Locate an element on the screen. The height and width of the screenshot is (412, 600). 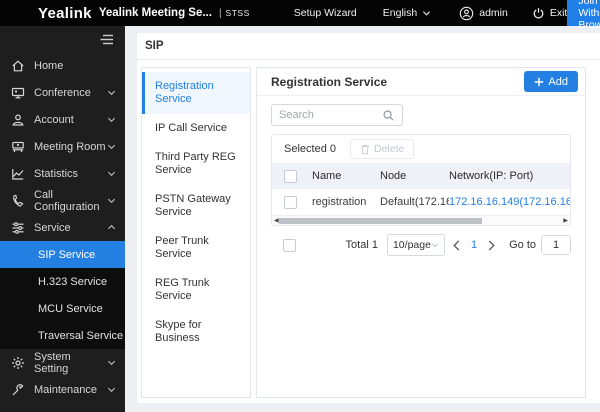
sidebar-item-call-configuration: Call Configuration is located at coordinates (62, 200).